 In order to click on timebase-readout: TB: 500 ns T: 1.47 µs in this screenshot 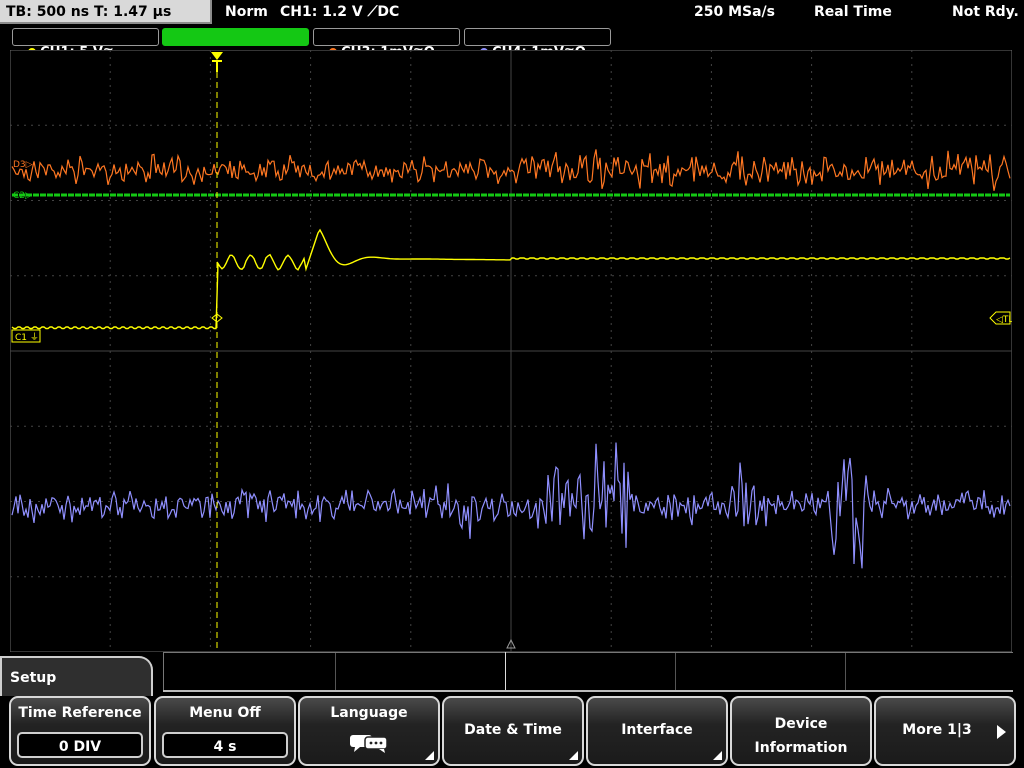, I will do `click(106, 12)`.